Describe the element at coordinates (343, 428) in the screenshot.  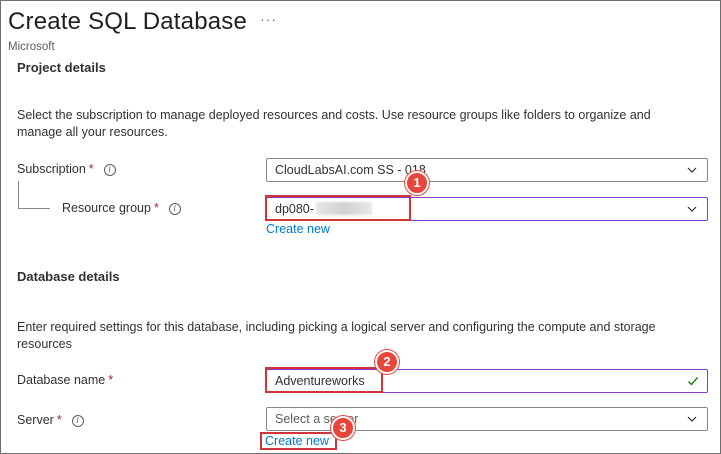
I see `callout-badge-3: 3` at that location.